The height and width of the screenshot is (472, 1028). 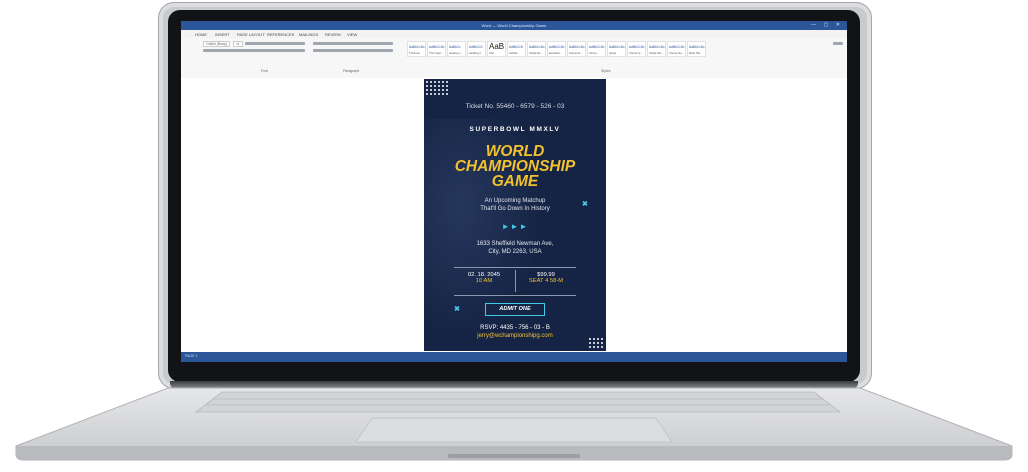 What do you see at coordinates (596, 49) in the screenshot?
I see `style-option: AaBbCcDc Strong` at bounding box center [596, 49].